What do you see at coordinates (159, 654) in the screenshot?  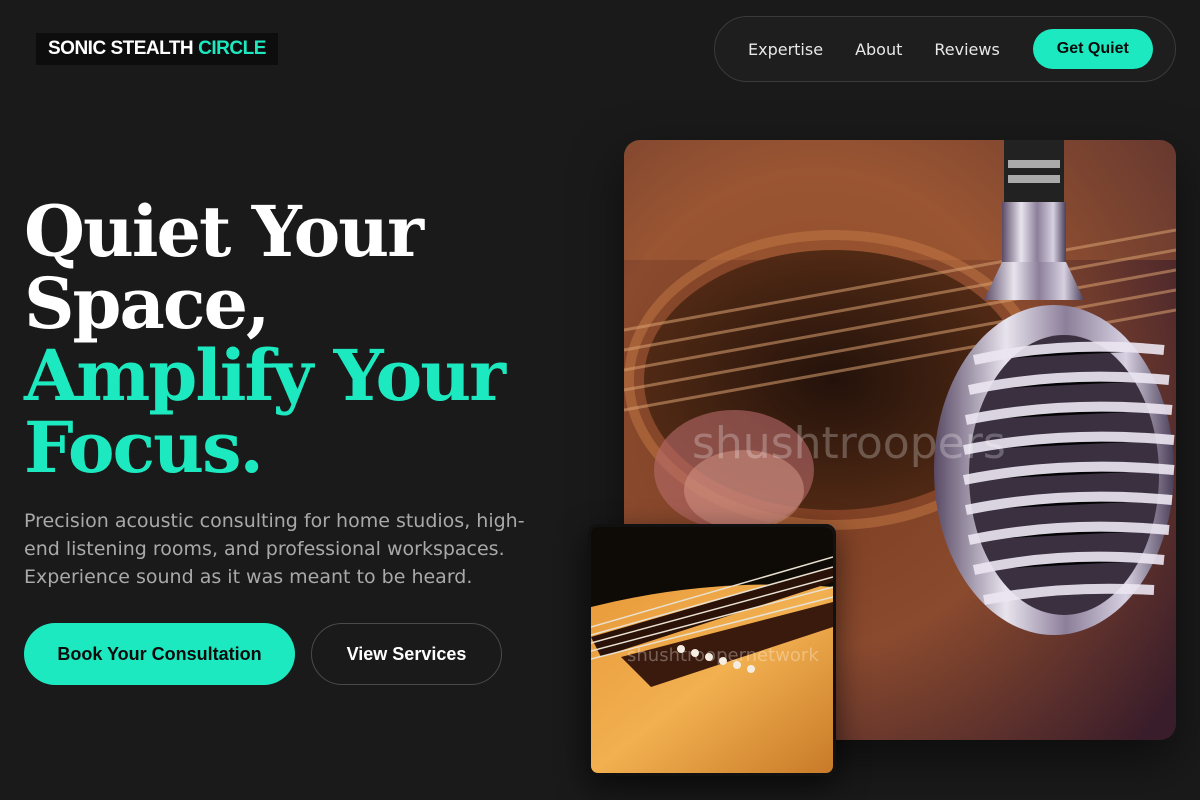 I see `book-consultation-button: Book Your Consultation` at bounding box center [159, 654].